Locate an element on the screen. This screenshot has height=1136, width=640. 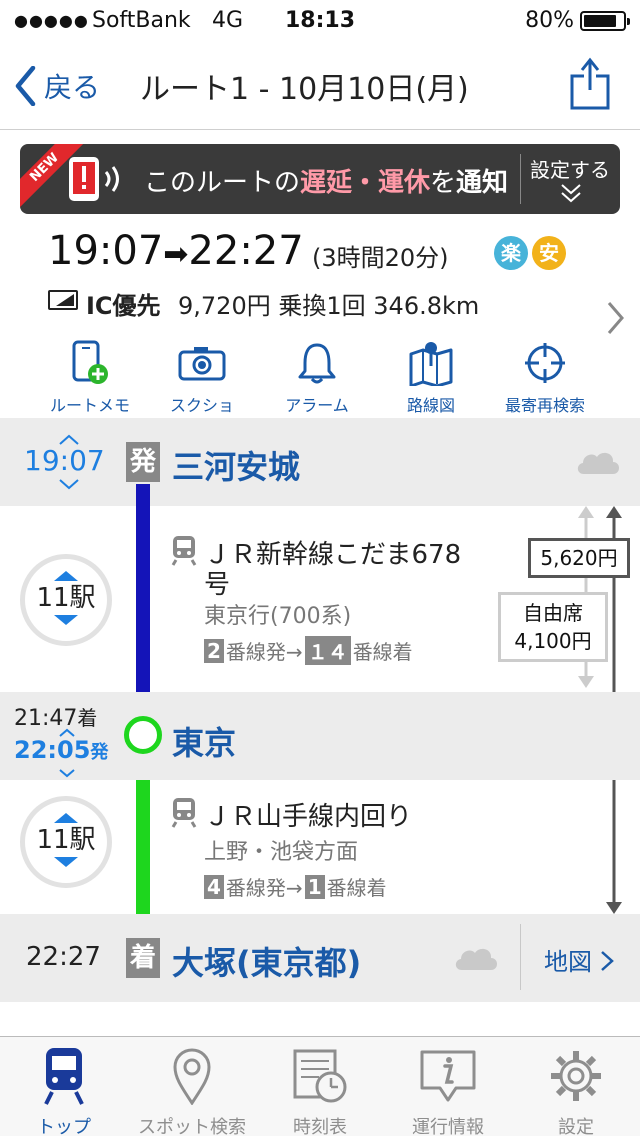
banner-settings-button: 設定する is located at coordinates (570, 168).